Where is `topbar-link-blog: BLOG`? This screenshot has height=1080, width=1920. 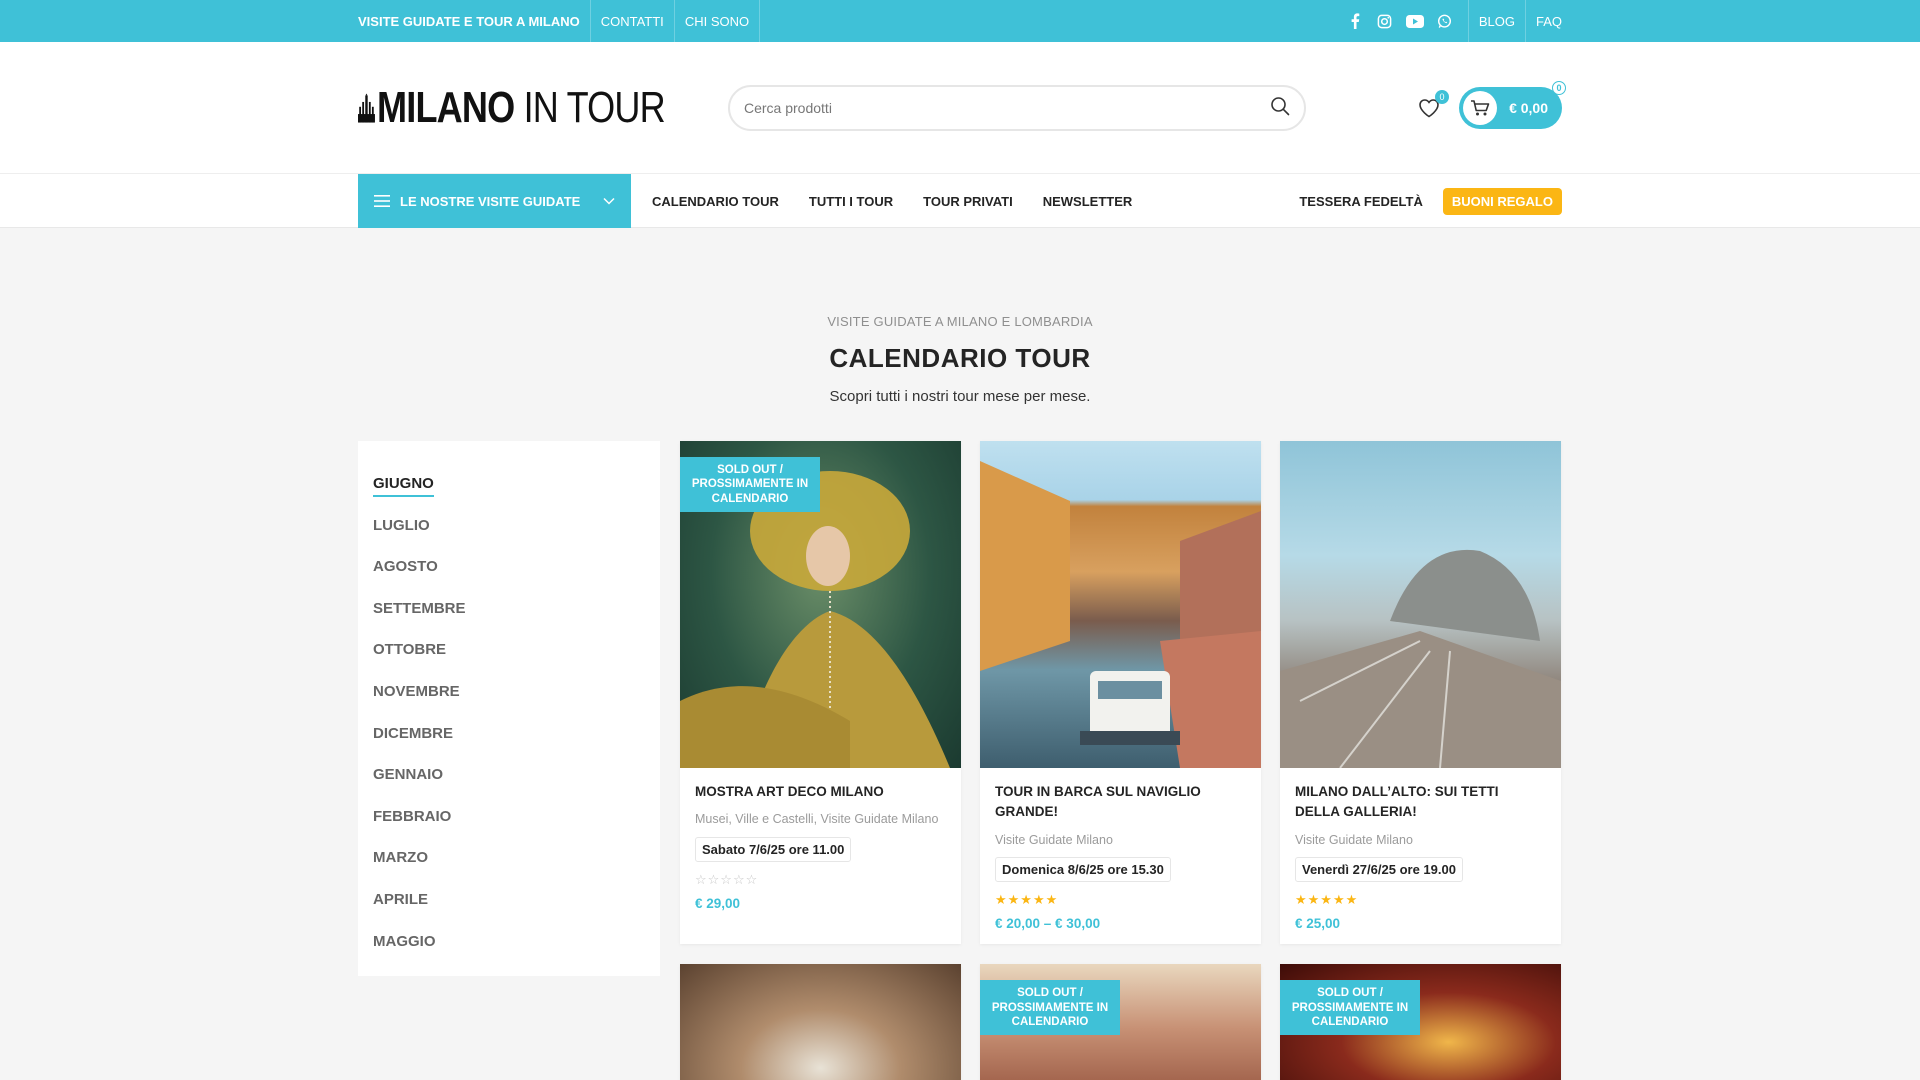
topbar-link-blog: BLOG is located at coordinates (1497, 21).